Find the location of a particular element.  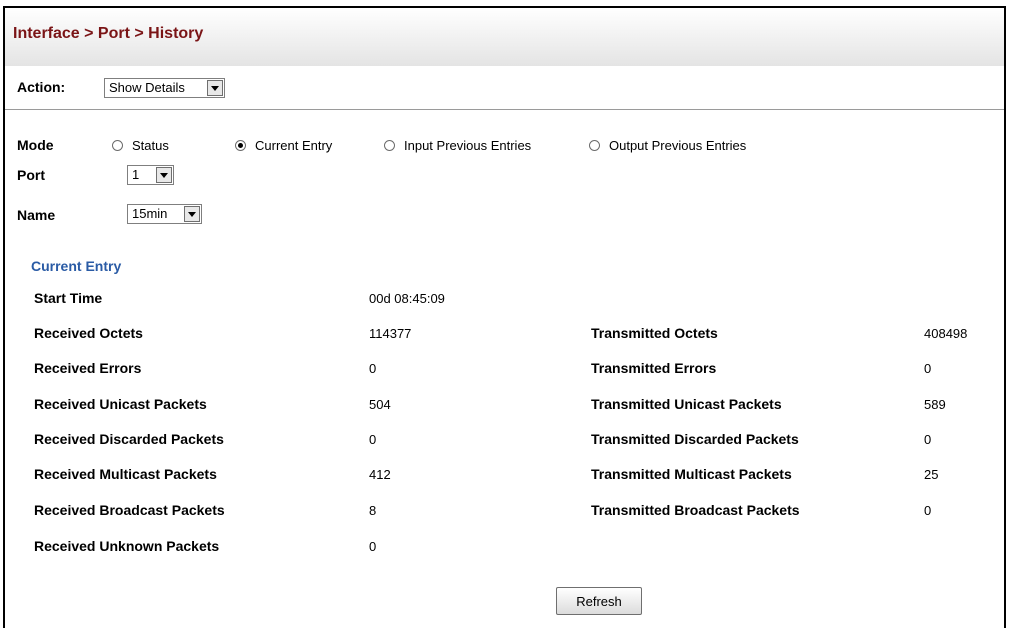

name-select: 15min is located at coordinates (164, 214).